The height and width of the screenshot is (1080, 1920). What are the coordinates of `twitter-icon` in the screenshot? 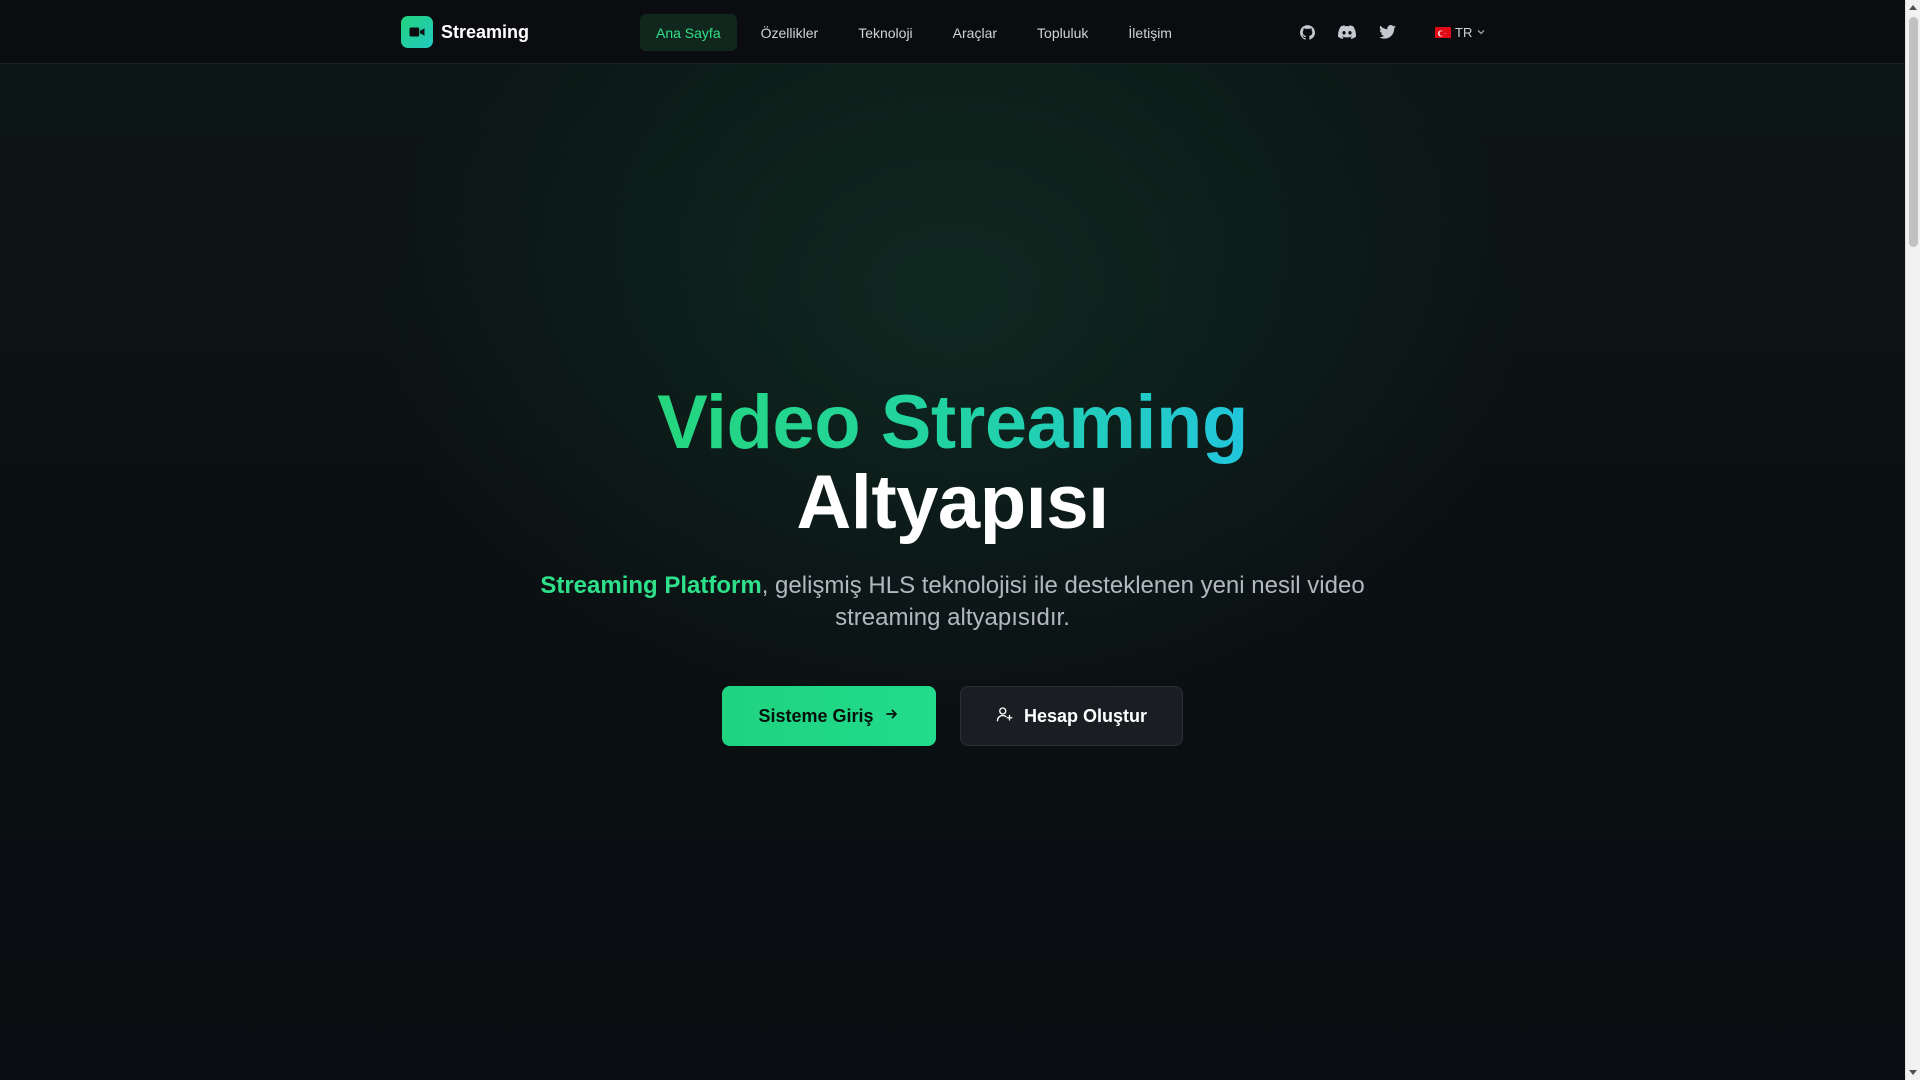 It's located at (1387, 32).